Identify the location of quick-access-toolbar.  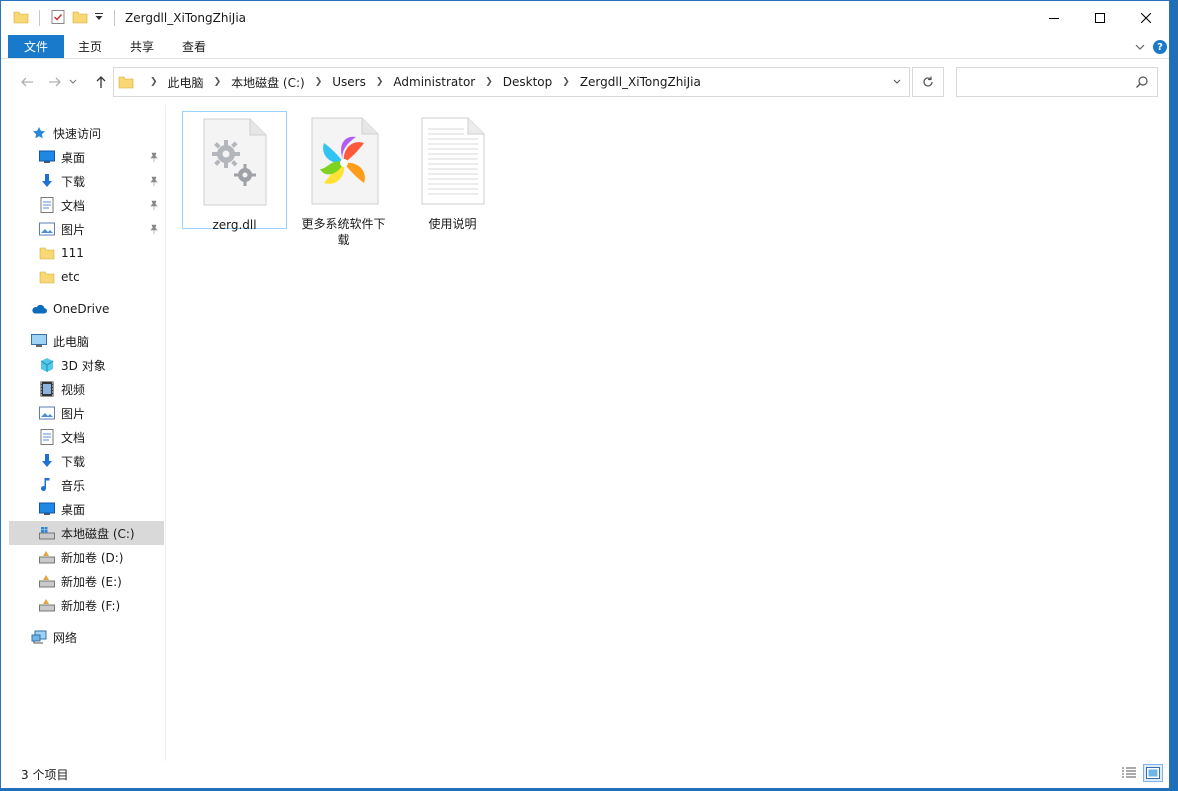
(60, 18).